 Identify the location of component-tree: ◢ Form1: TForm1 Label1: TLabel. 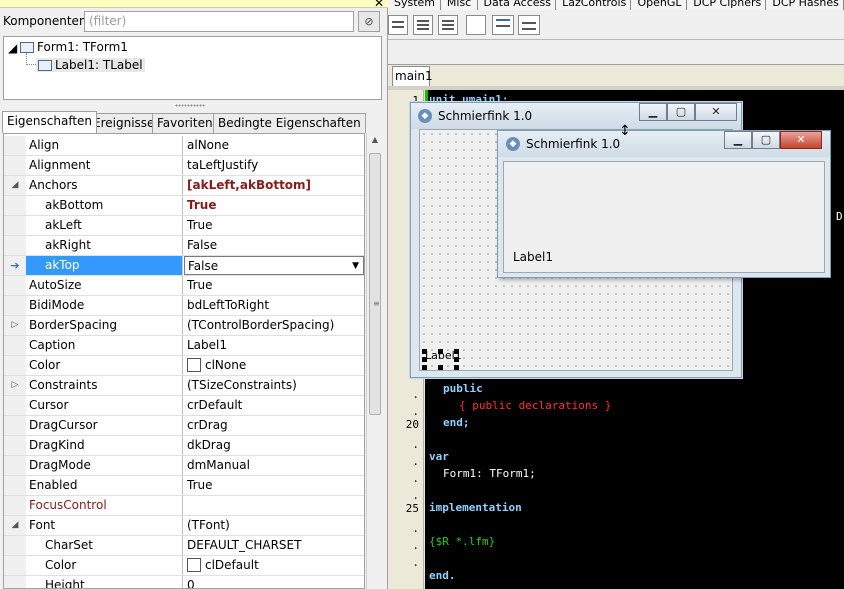
(192, 68).